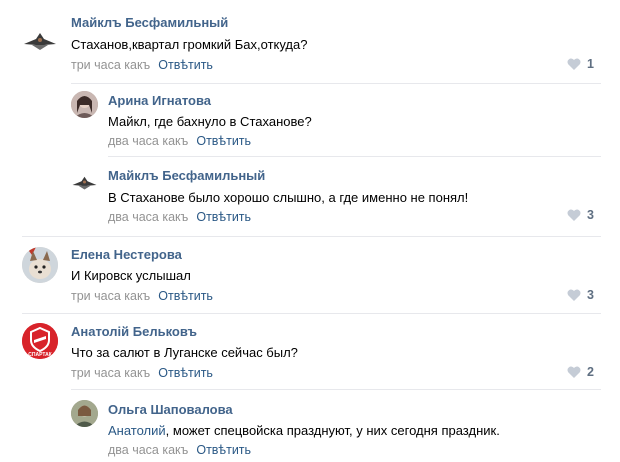  What do you see at coordinates (126, 254) in the screenshot?
I see `comment-author: Елена Нестерова` at bounding box center [126, 254].